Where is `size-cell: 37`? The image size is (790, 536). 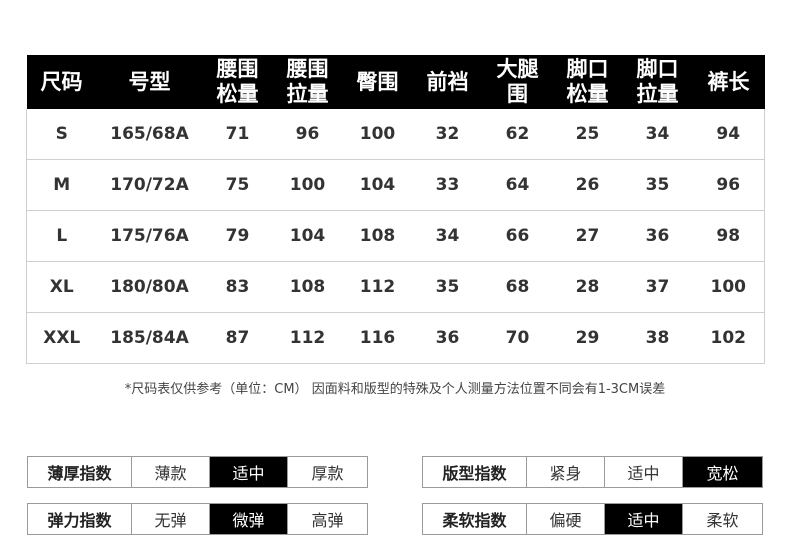 size-cell: 37 is located at coordinates (657, 287).